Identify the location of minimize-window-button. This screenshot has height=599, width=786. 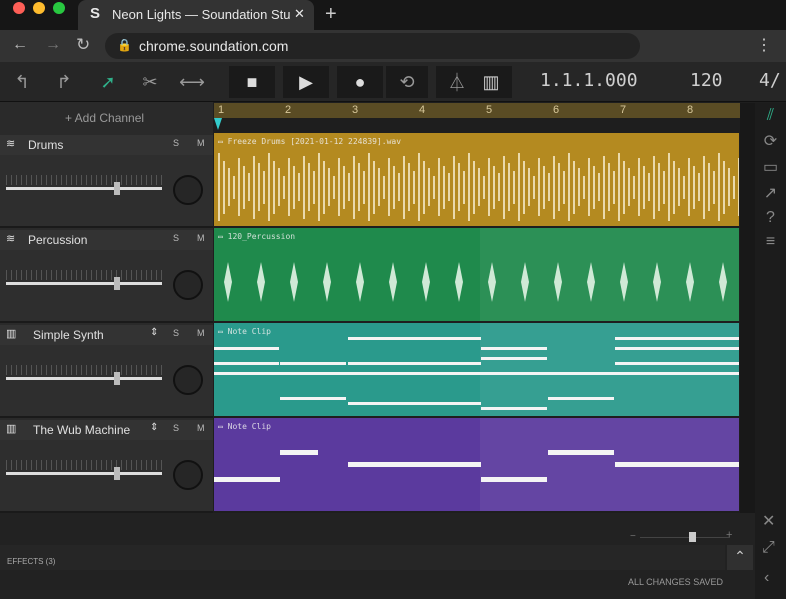
(39, 8).